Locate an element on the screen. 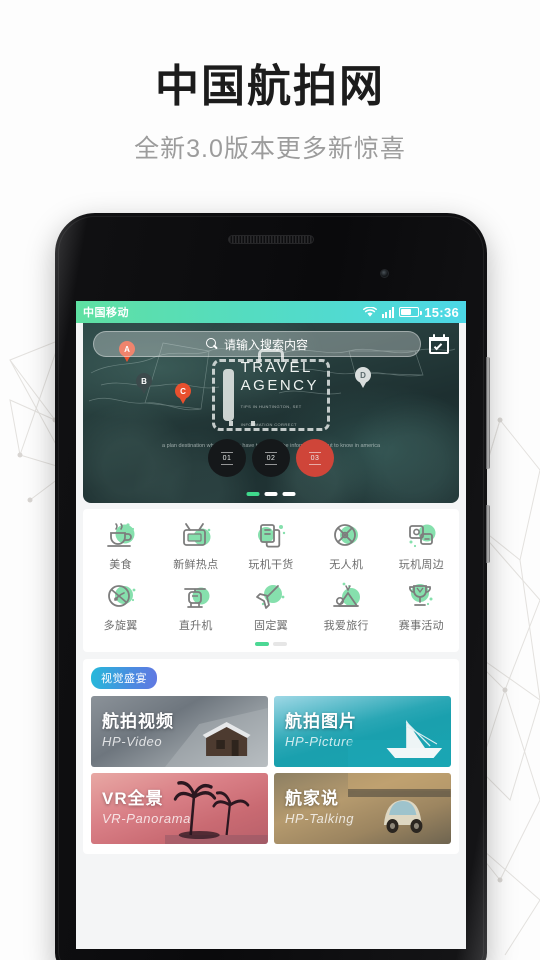 This screenshot has height=960, width=540. category-item-wurenji: 无人机 is located at coordinates (346, 546).